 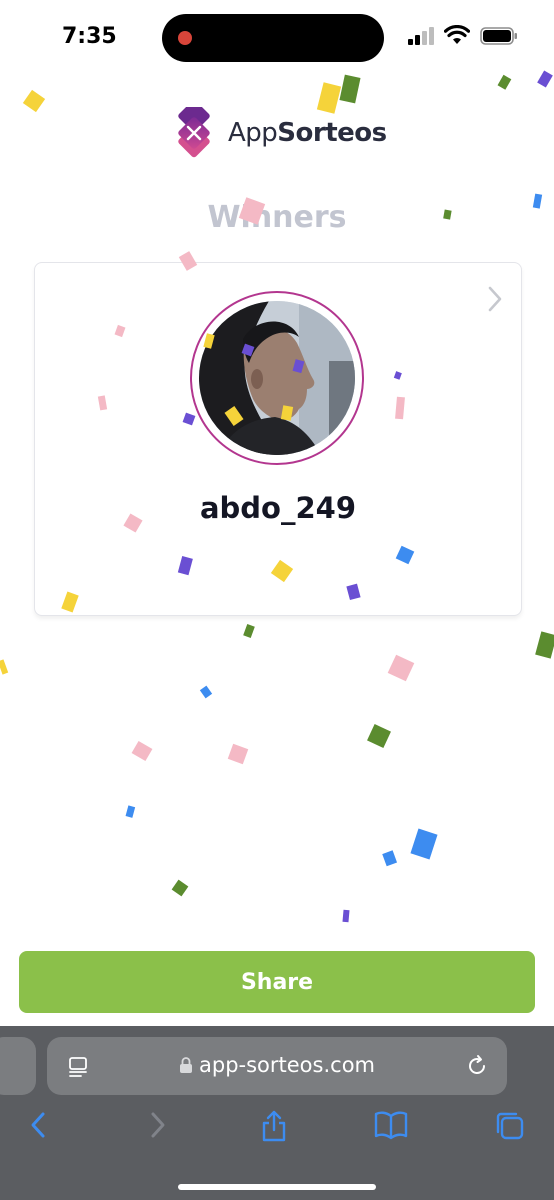 I want to click on chevron-right-icon, so click(x=495, y=299).